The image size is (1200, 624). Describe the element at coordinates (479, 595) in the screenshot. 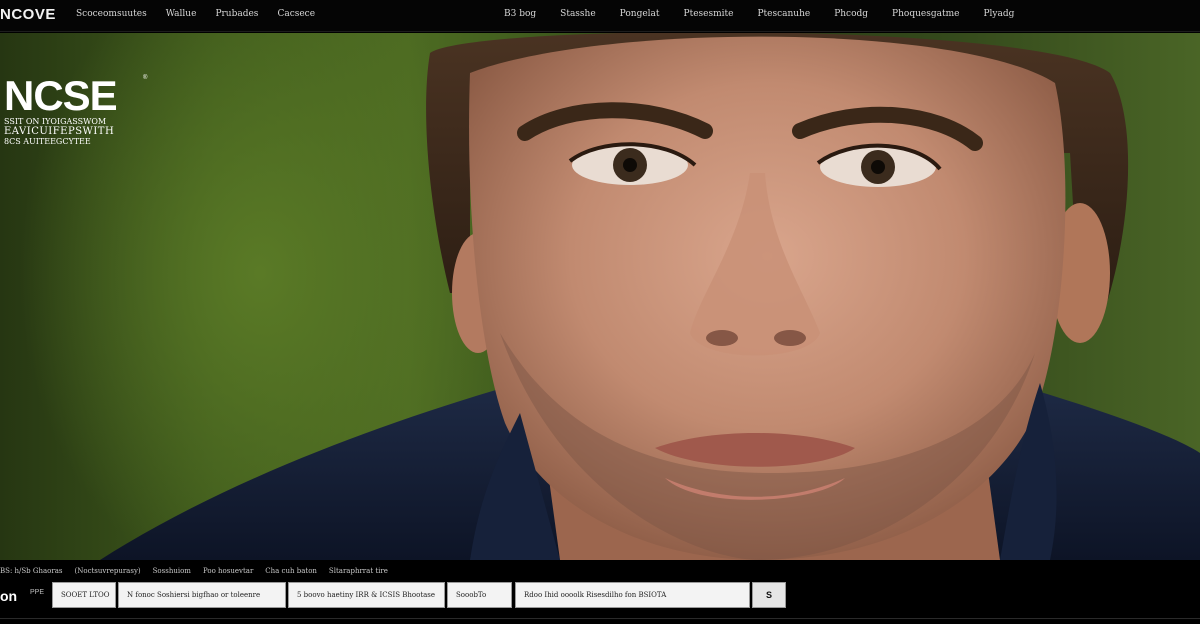

I see `field-4: SooobTo` at that location.